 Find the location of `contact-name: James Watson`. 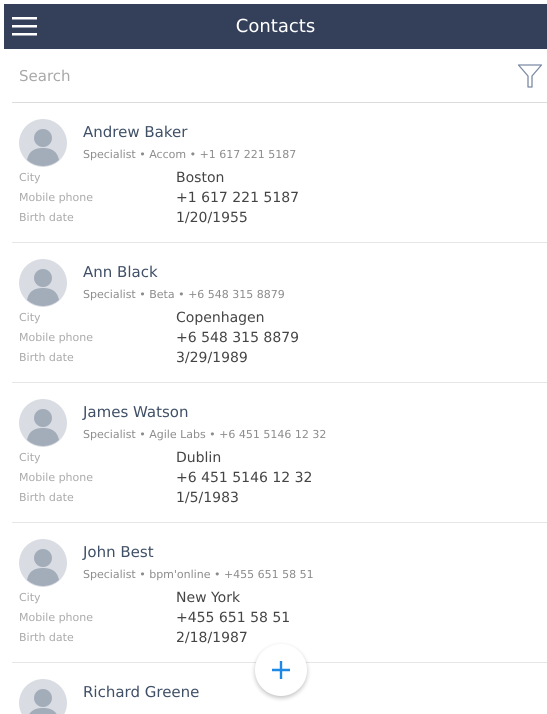

contact-name: James Watson is located at coordinates (204, 412).